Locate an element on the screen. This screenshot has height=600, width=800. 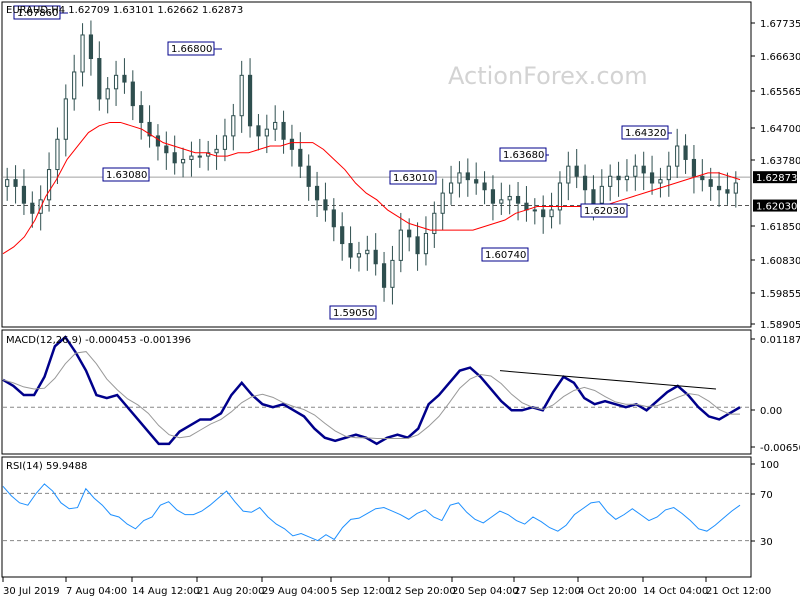
macd-tick-label: 0.01187 is located at coordinates (780, 340).